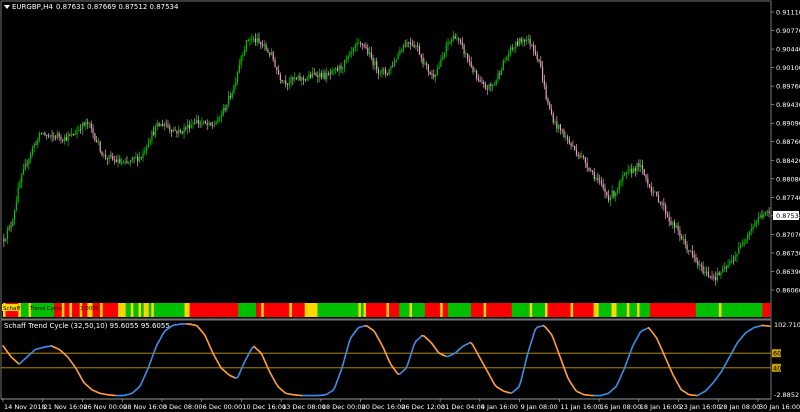 The height and width of the screenshot is (412, 800). Describe the element at coordinates (90, 309) in the screenshot. I see `histogram-value-label: 3.0000` at that location.